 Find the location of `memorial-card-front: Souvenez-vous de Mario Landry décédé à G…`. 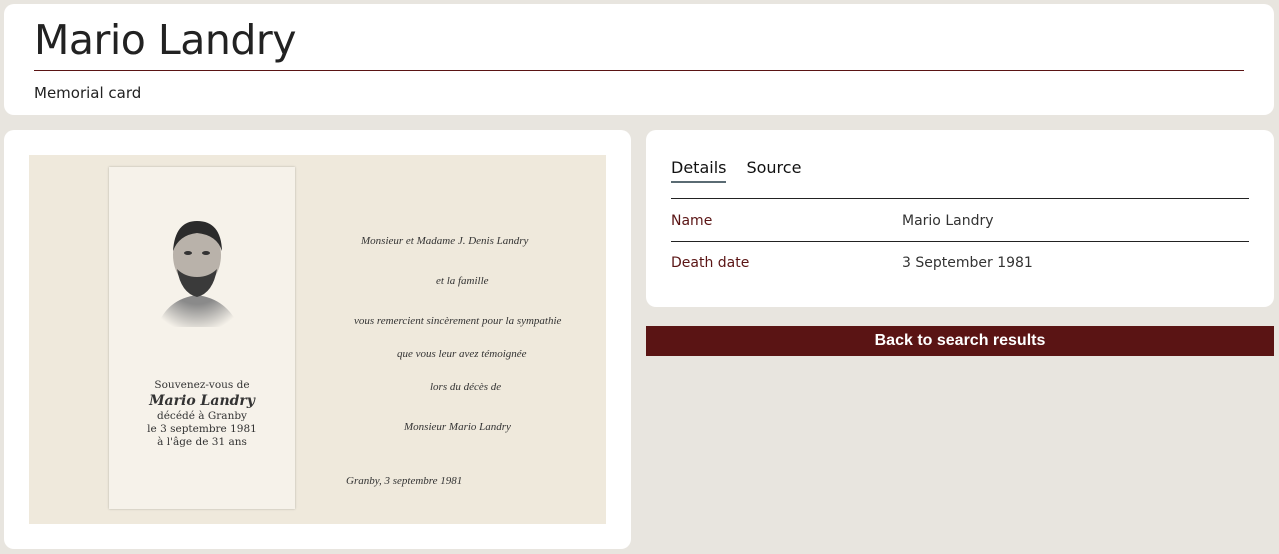

memorial-card-front: Souvenez-vous de Mario Landry décédé à G… is located at coordinates (202, 338).